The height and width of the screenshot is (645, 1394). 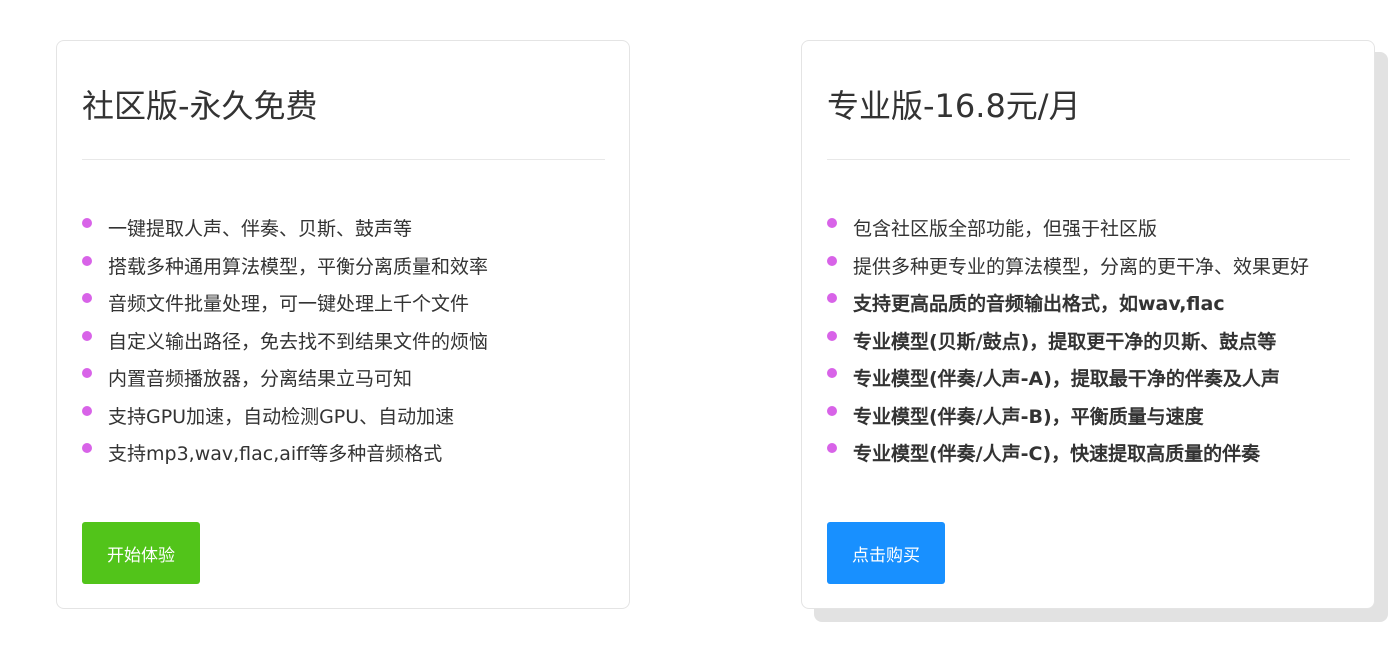 What do you see at coordinates (275, 454) in the screenshot?
I see `feature-text: 支持mp3,wav,flac,aiff等多种音频格式` at bounding box center [275, 454].